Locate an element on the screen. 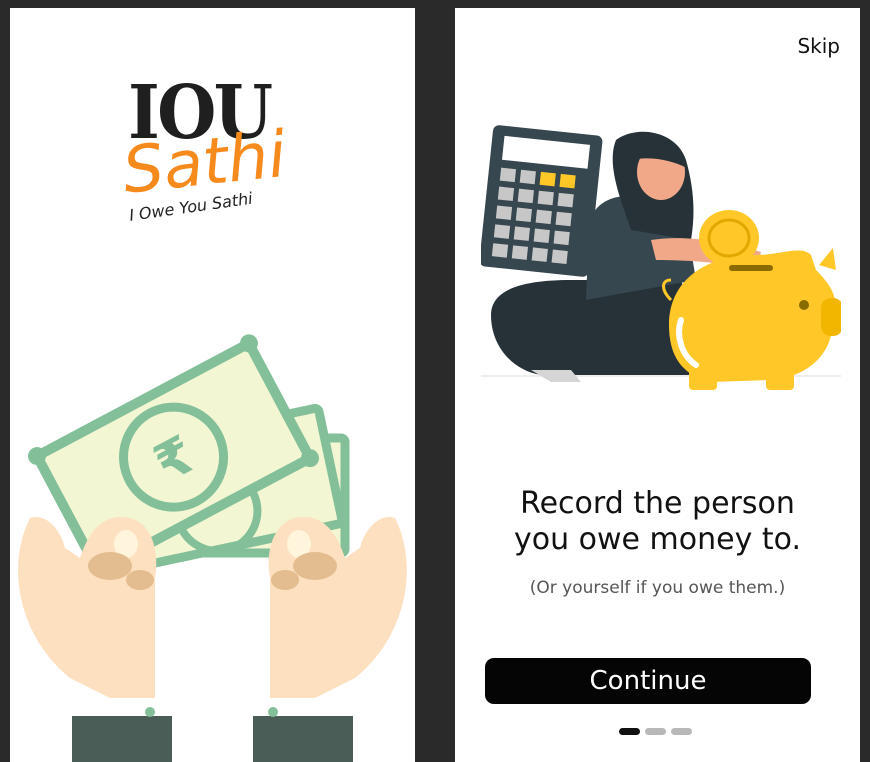  onboarding-headline: Record the person you owe money to. is located at coordinates (657, 522).